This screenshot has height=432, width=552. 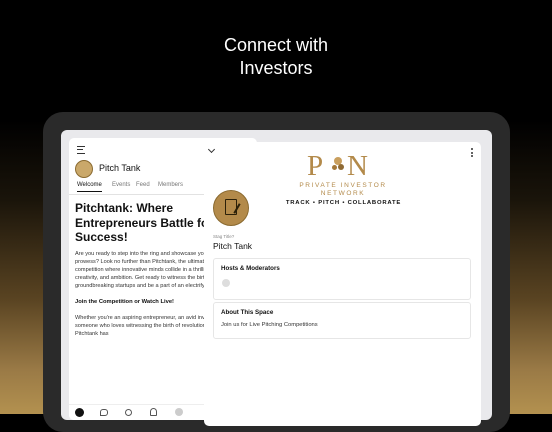 I want to click on tab-welcome: Welcome, so click(x=89, y=187).